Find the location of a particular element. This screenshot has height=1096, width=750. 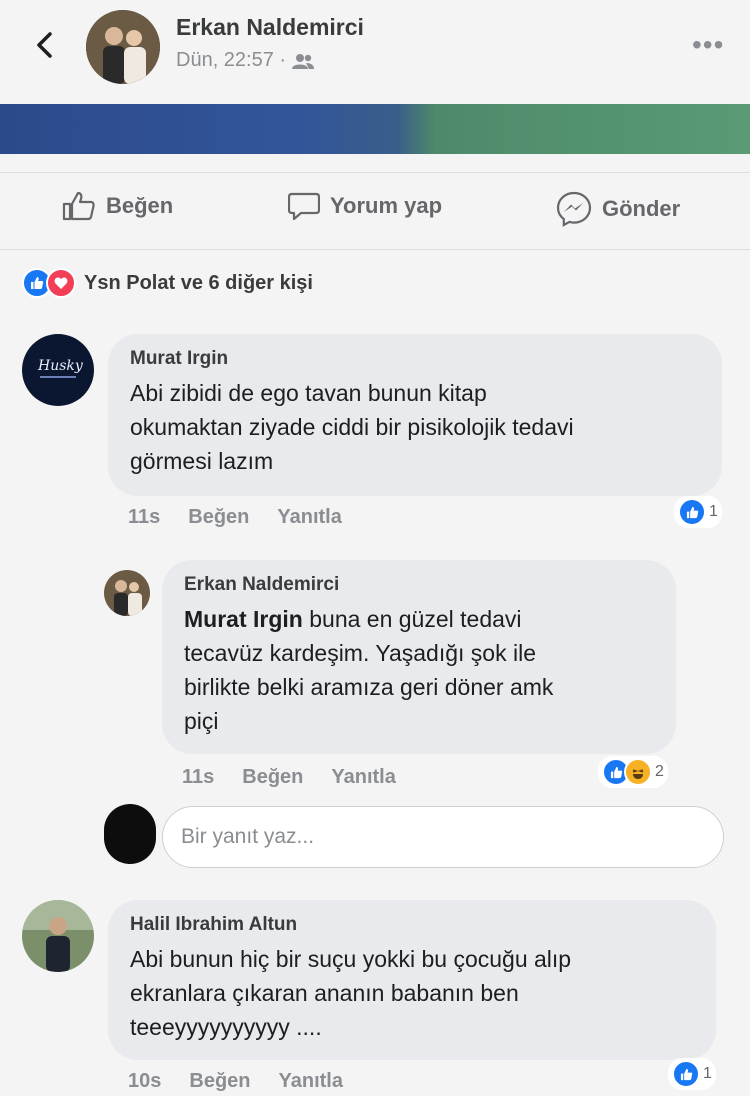

reply-author: Erkan Naldemirci is located at coordinates (419, 585).